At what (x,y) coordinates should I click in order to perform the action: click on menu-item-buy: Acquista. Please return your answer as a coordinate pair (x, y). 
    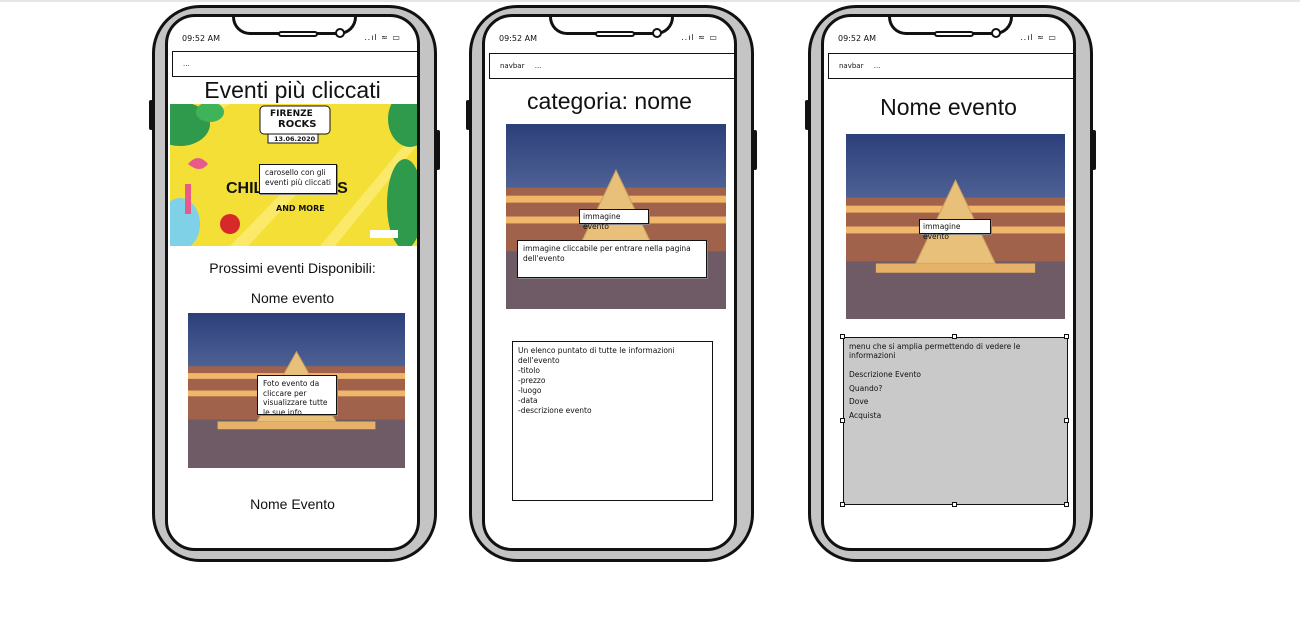
    Looking at the image, I should click on (955, 416).